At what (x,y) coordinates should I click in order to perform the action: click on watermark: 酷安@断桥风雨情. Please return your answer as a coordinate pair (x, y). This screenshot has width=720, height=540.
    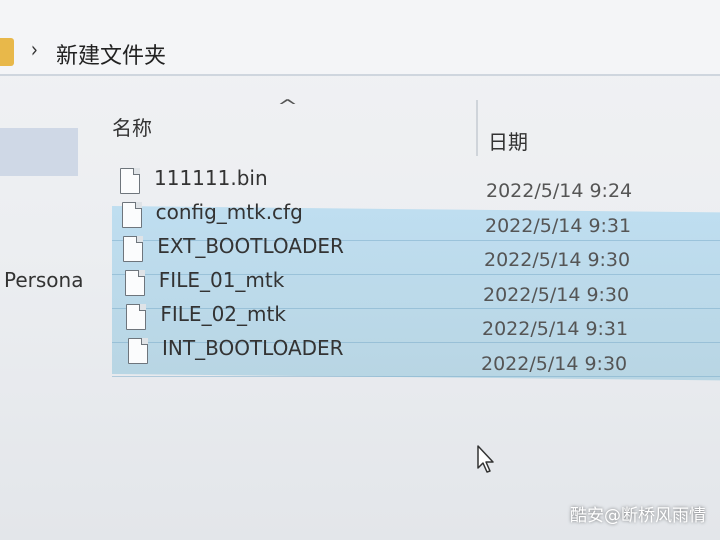
    Looking at the image, I should click on (638, 516).